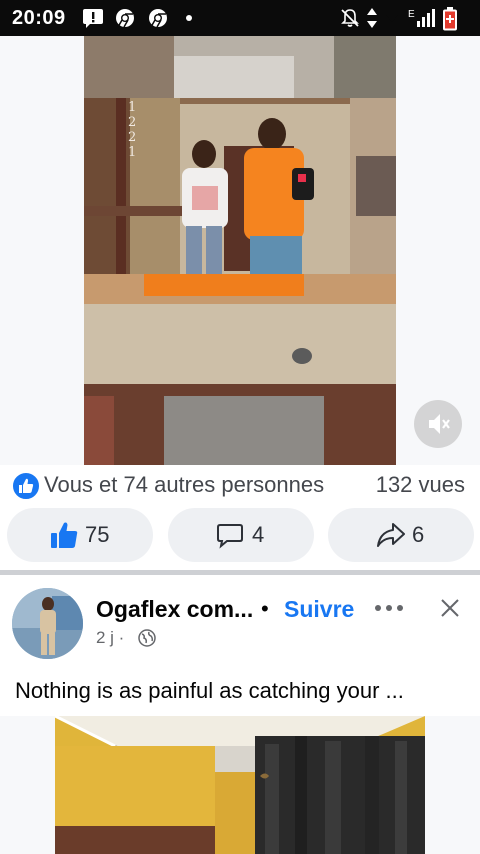  I want to click on mute-bell-icon, so click(350, 18).